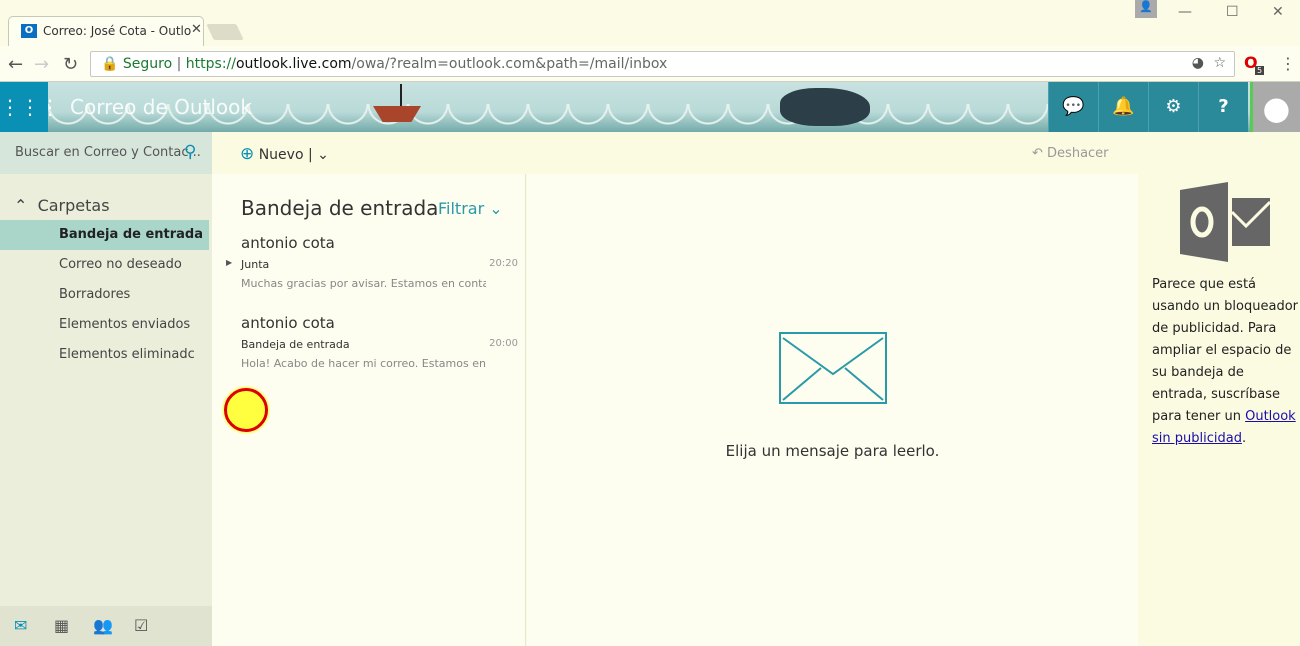  What do you see at coordinates (503, 343) in the screenshot?
I see `message-time: 20:00` at bounding box center [503, 343].